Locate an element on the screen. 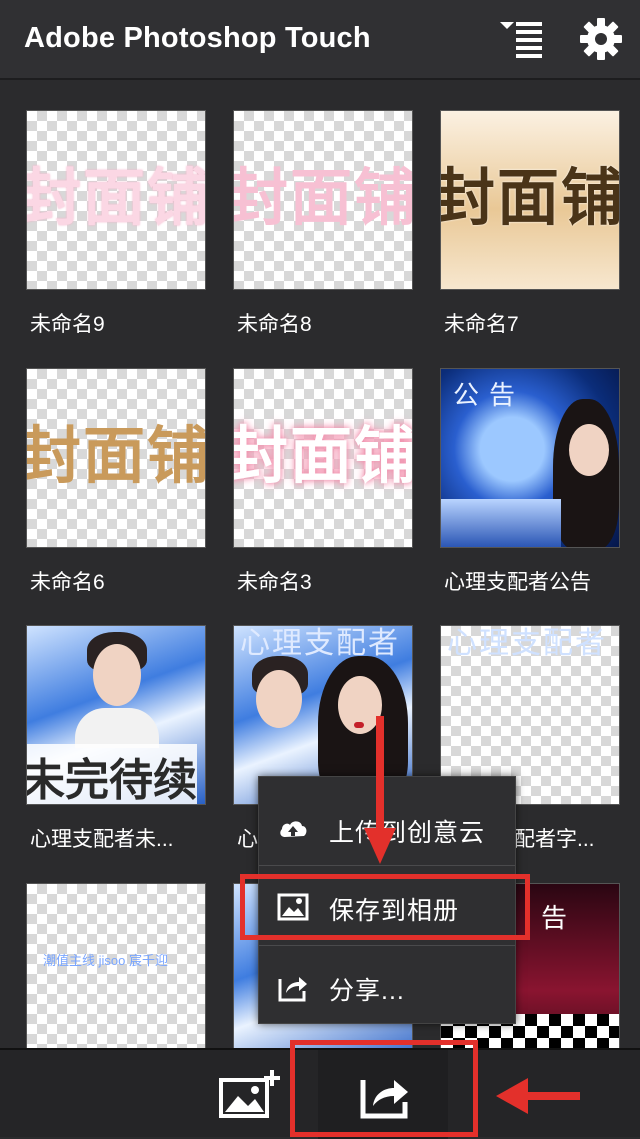 This screenshot has width=640, height=1139. cloud-upload-icon is located at coordinates (293, 829).